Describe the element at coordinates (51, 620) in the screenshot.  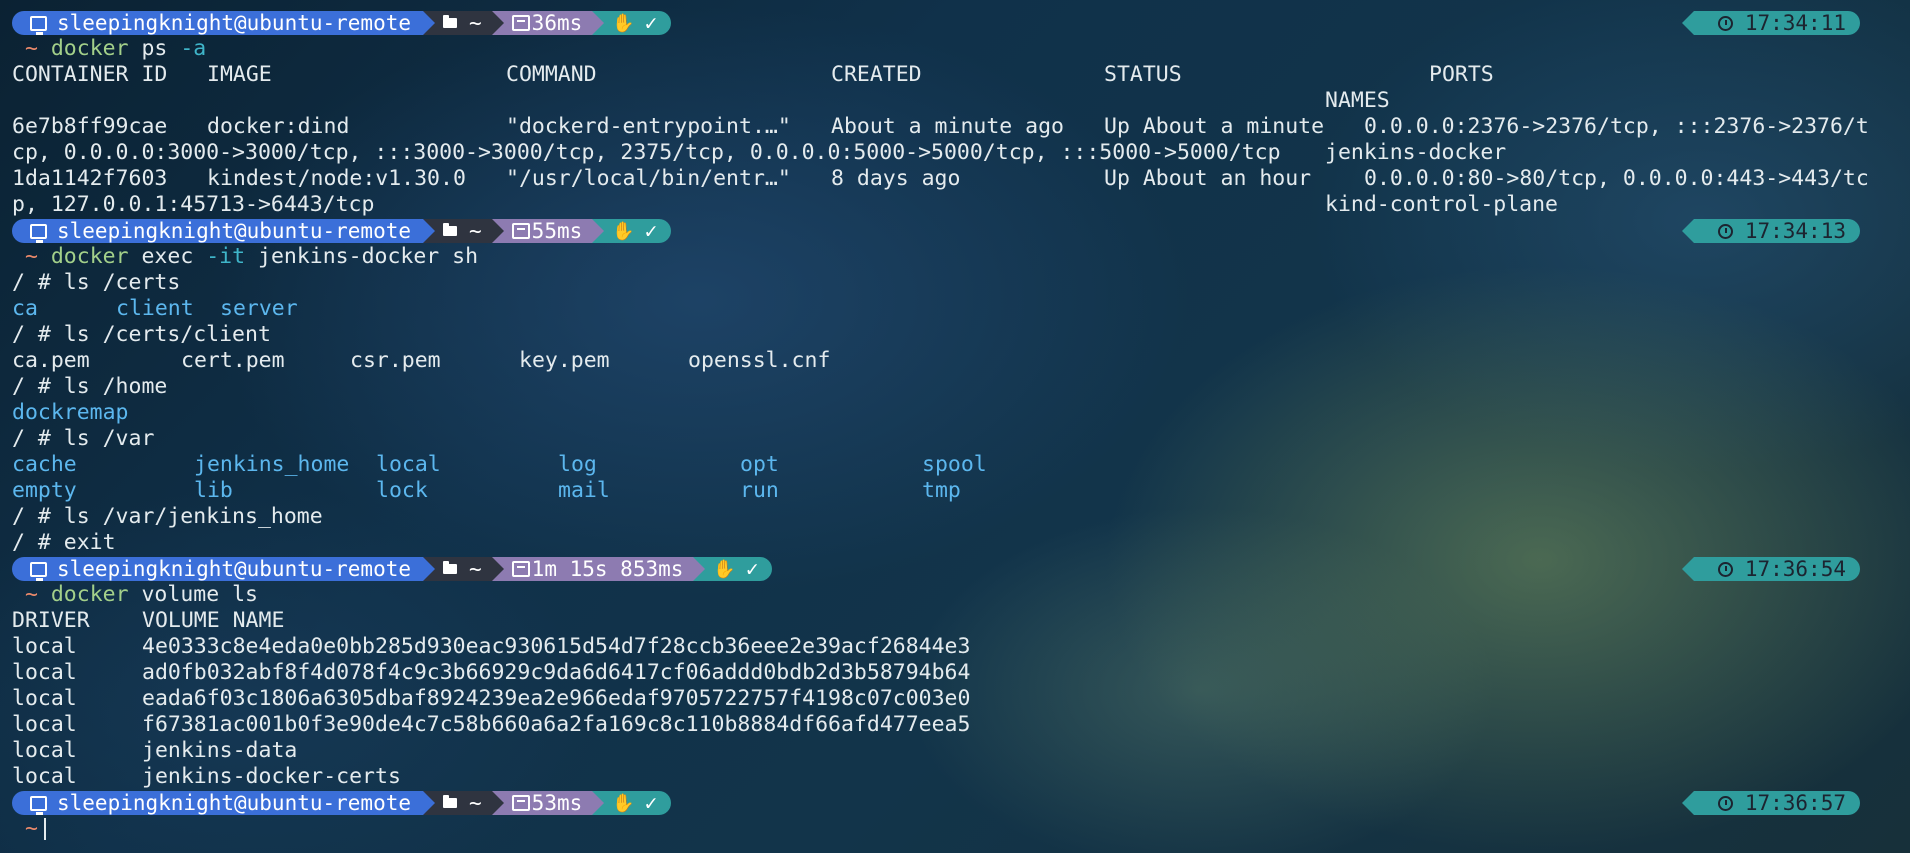
I see `header-driver: DRIVER` at that location.